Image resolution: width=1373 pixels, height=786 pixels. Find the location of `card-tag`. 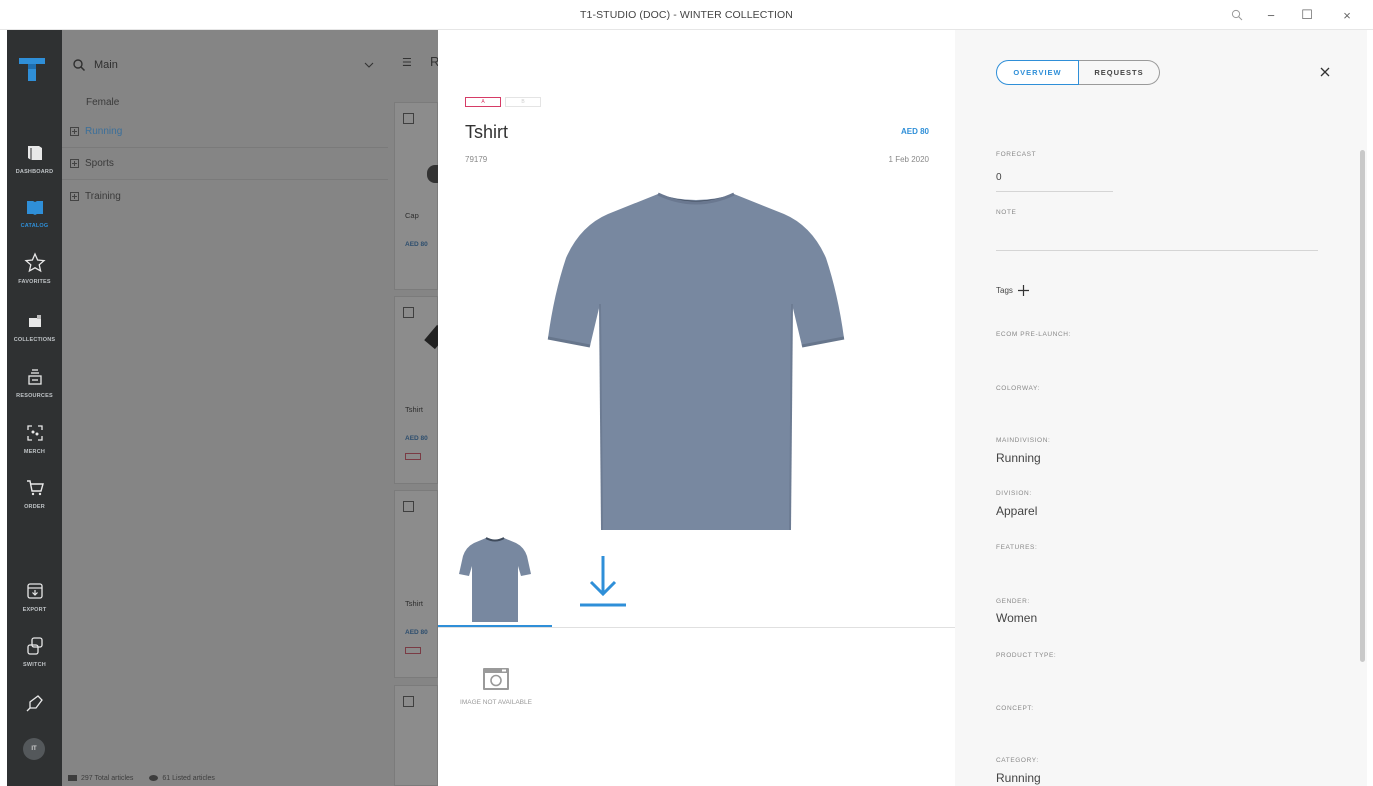

card-tag is located at coordinates (413, 456).